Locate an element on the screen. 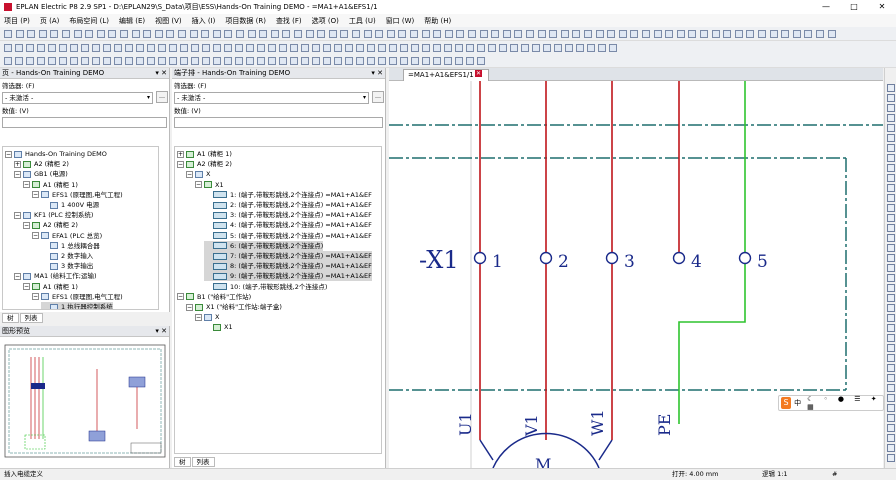 The height and width of the screenshot is (480, 896). tab-list: 列表 is located at coordinates (203, 462).